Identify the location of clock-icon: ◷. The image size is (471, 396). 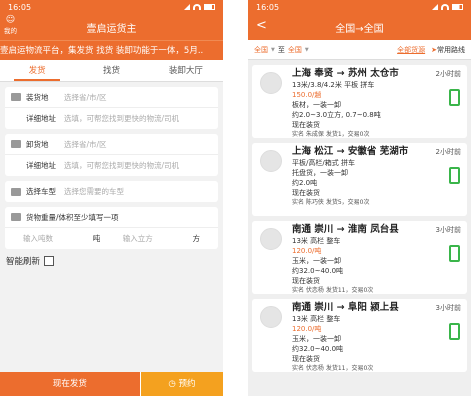
(173, 384).